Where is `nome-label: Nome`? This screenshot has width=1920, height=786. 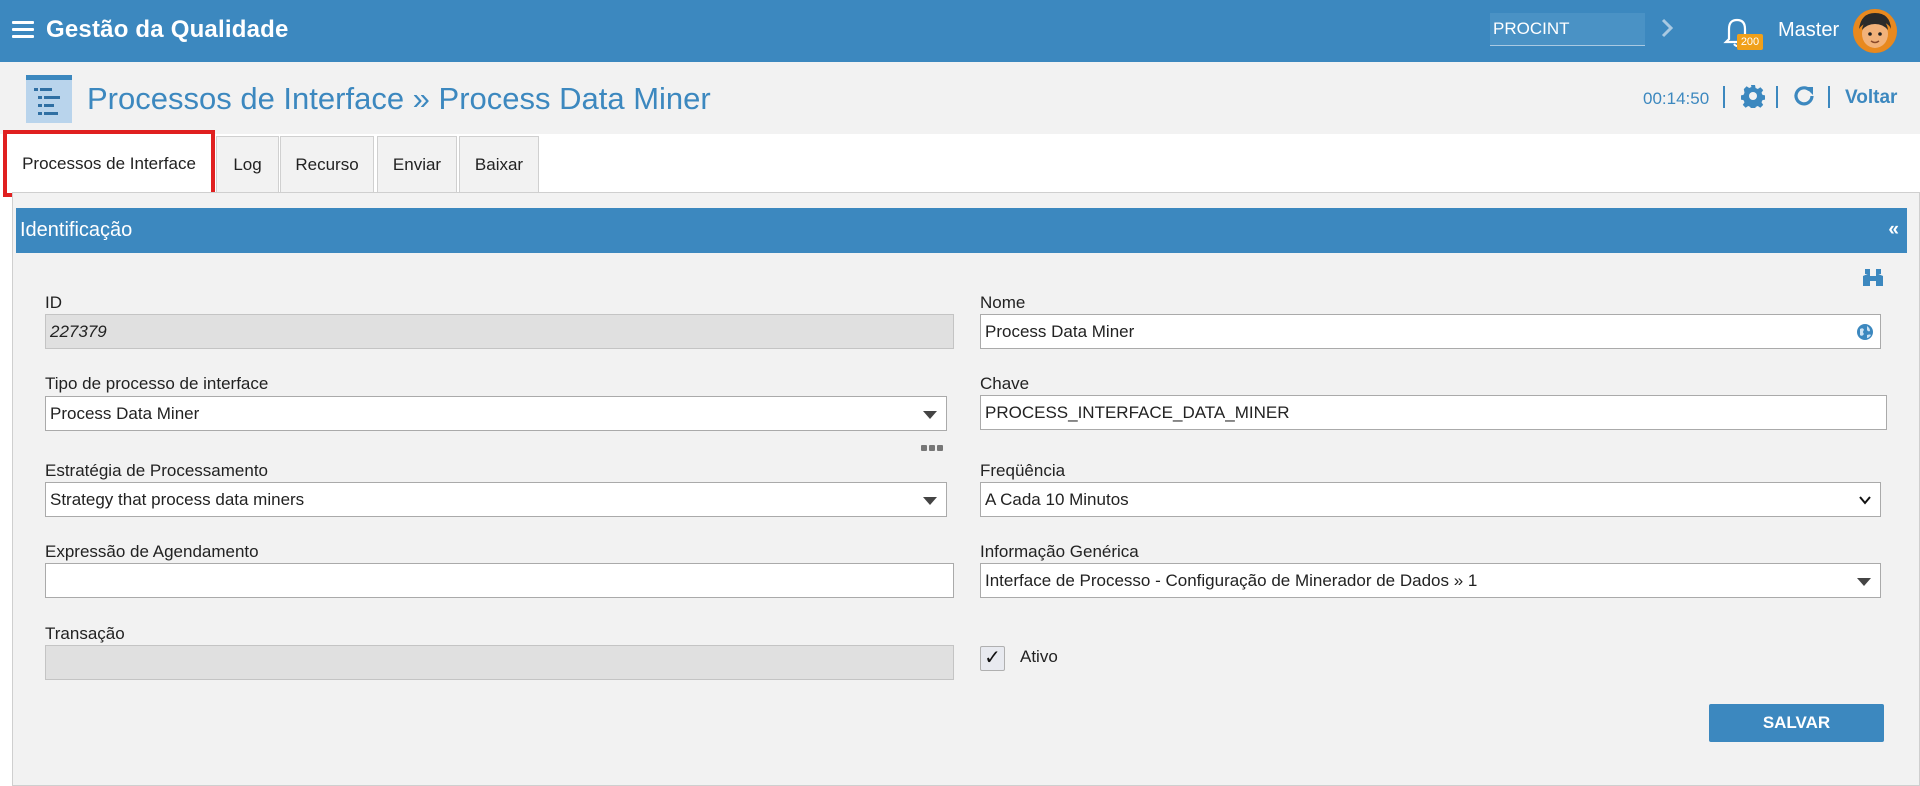
nome-label: Nome is located at coordinates (1003, 302).